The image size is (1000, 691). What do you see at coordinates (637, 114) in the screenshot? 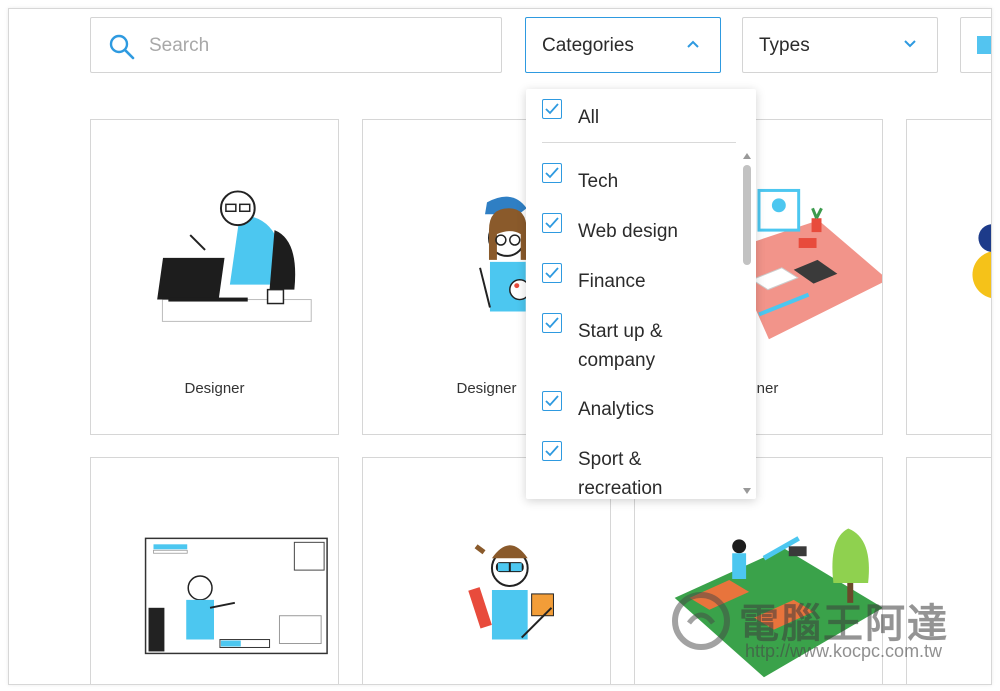
I see `category-option-all: All` at bounding box center [637, 114].